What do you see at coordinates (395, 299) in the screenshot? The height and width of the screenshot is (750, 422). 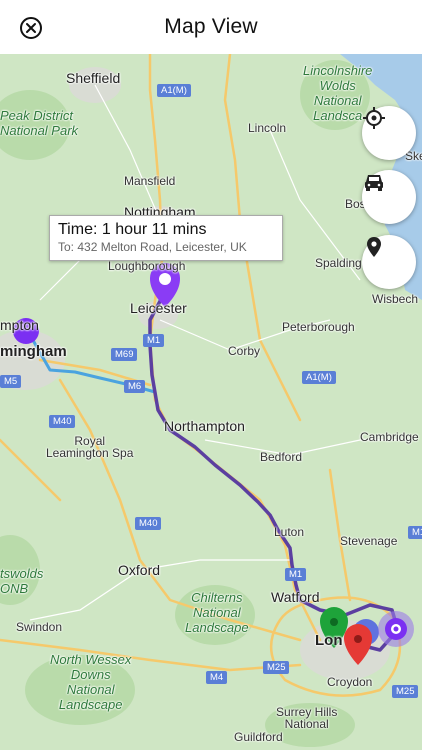 I see `label-wisbech: Wisbech` at bounding box center [395, 299].